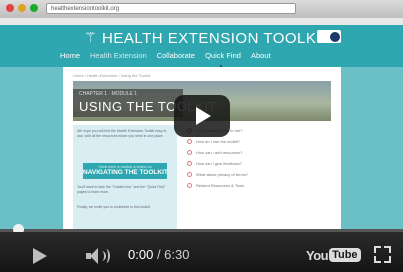 This screenshot has width=403, height=272. What do you see at coordinates (90, 37) in the screenshot?
I see `logo-icon: ⚚` at bounding box center [90, 37].